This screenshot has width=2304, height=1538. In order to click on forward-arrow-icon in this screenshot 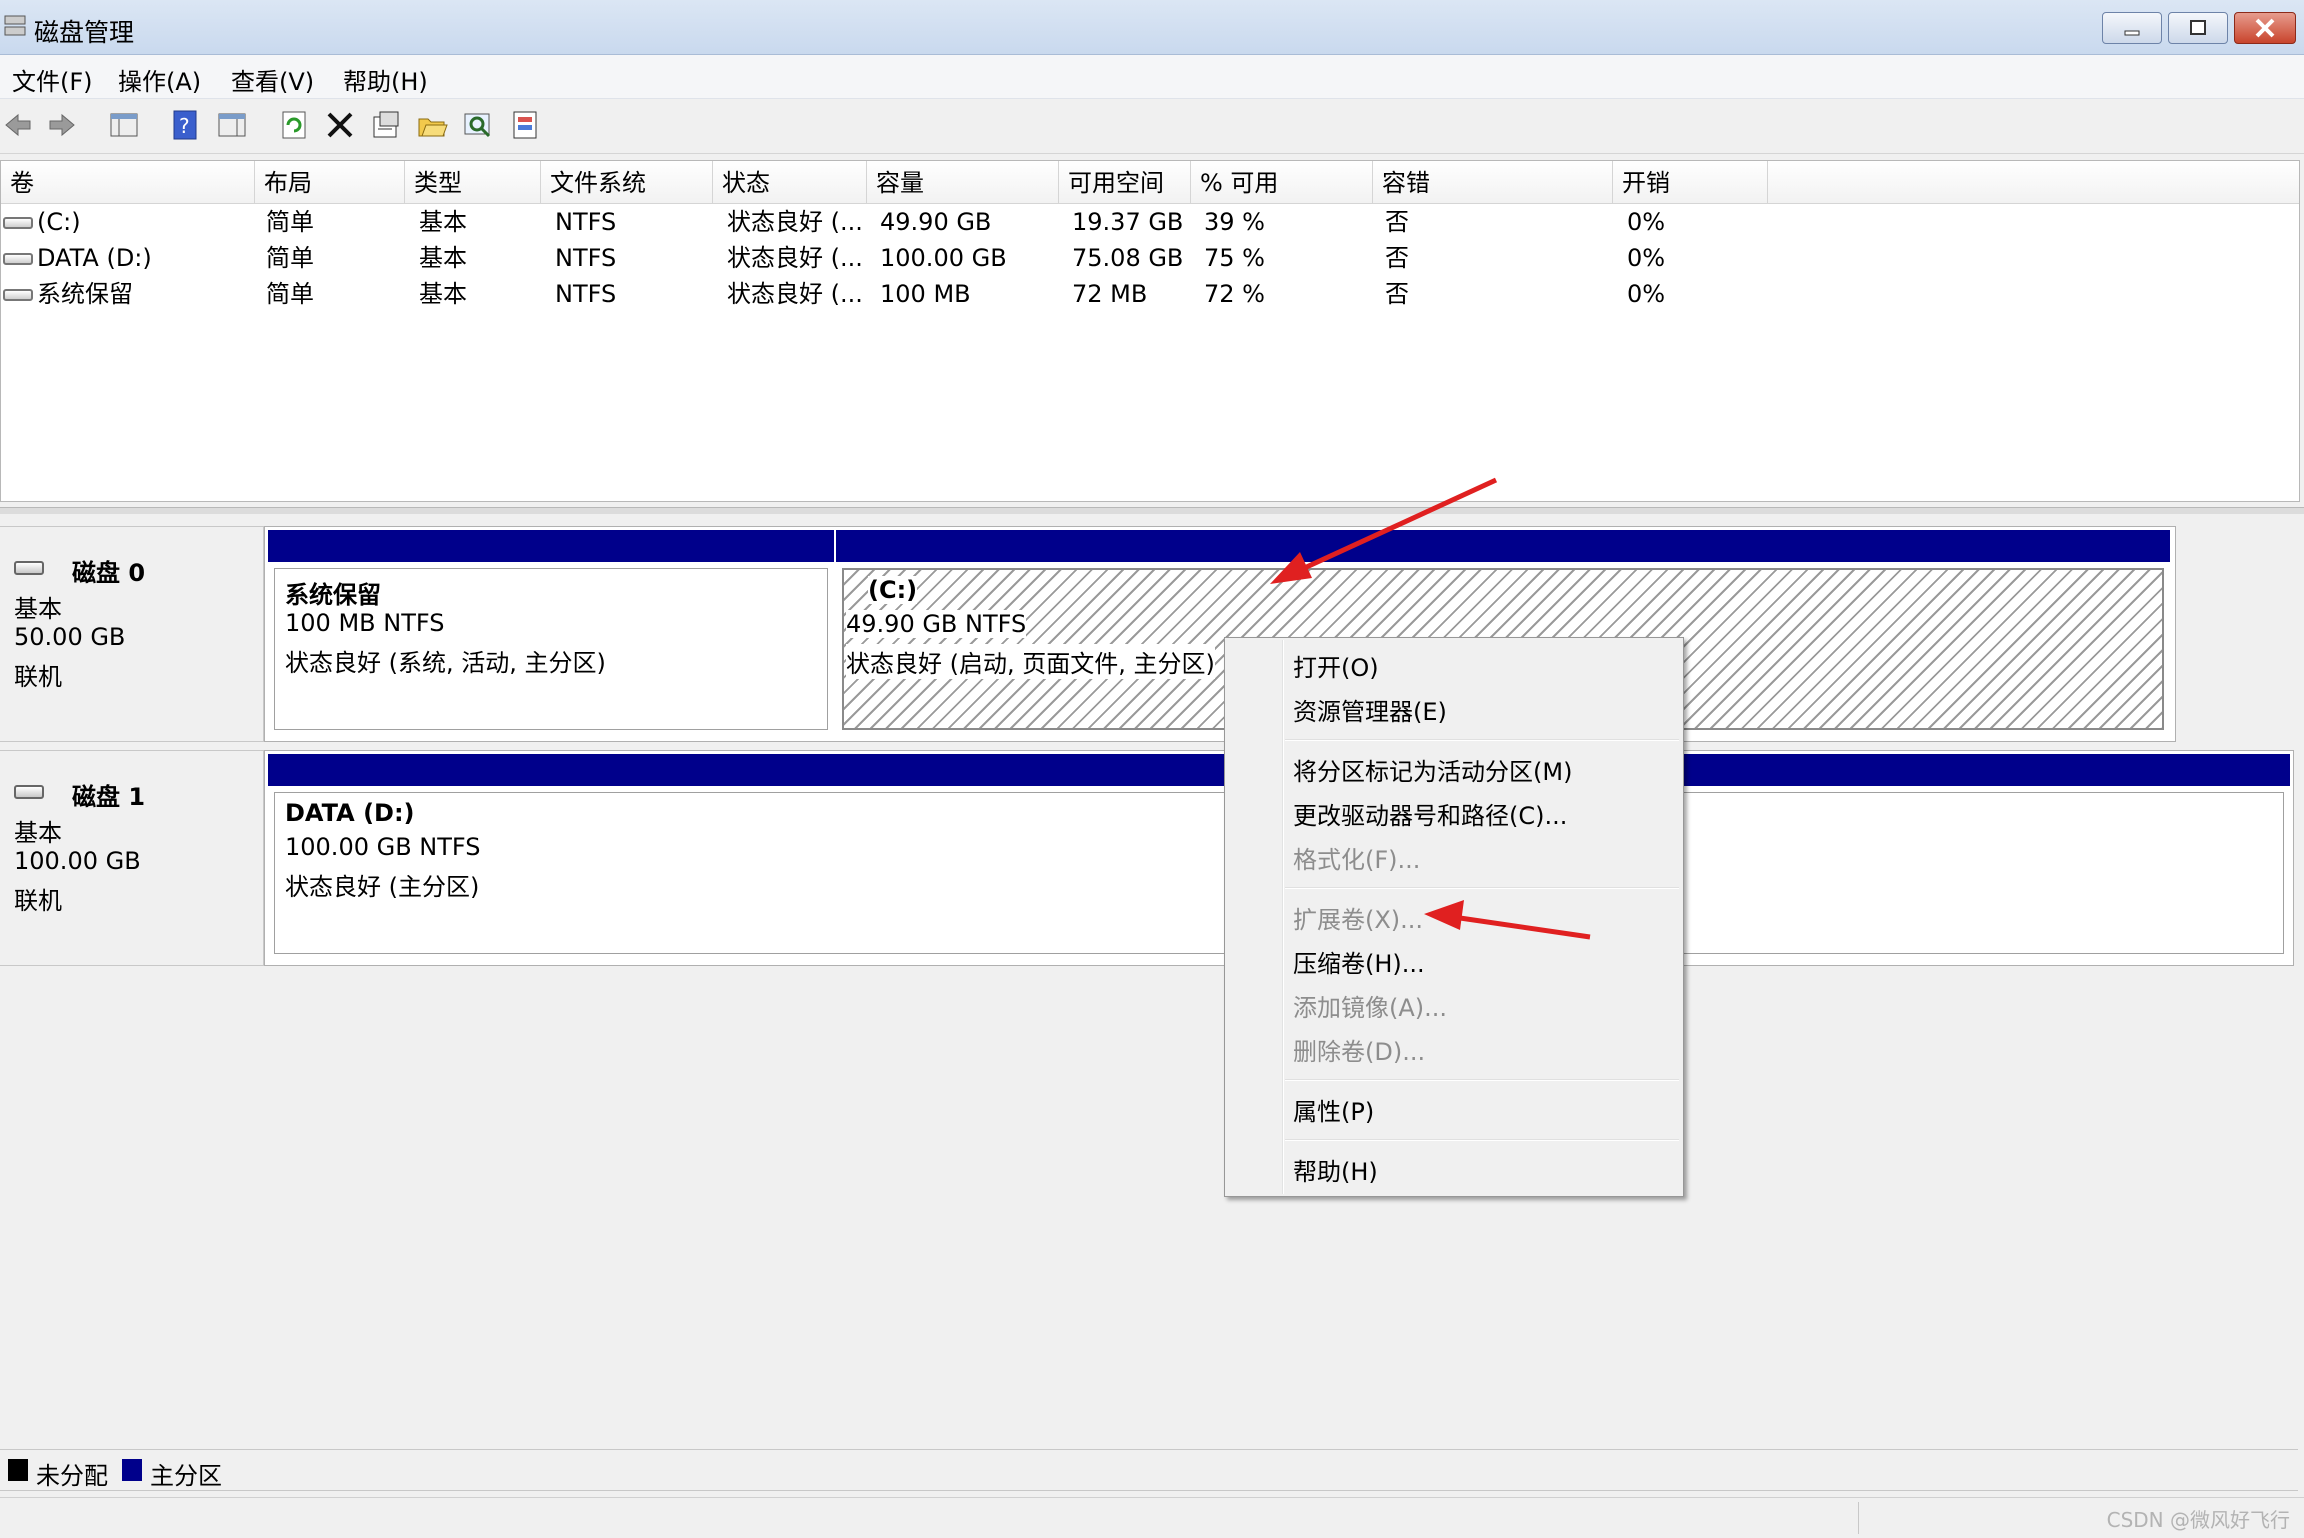, I will do `click(62, 125)`.